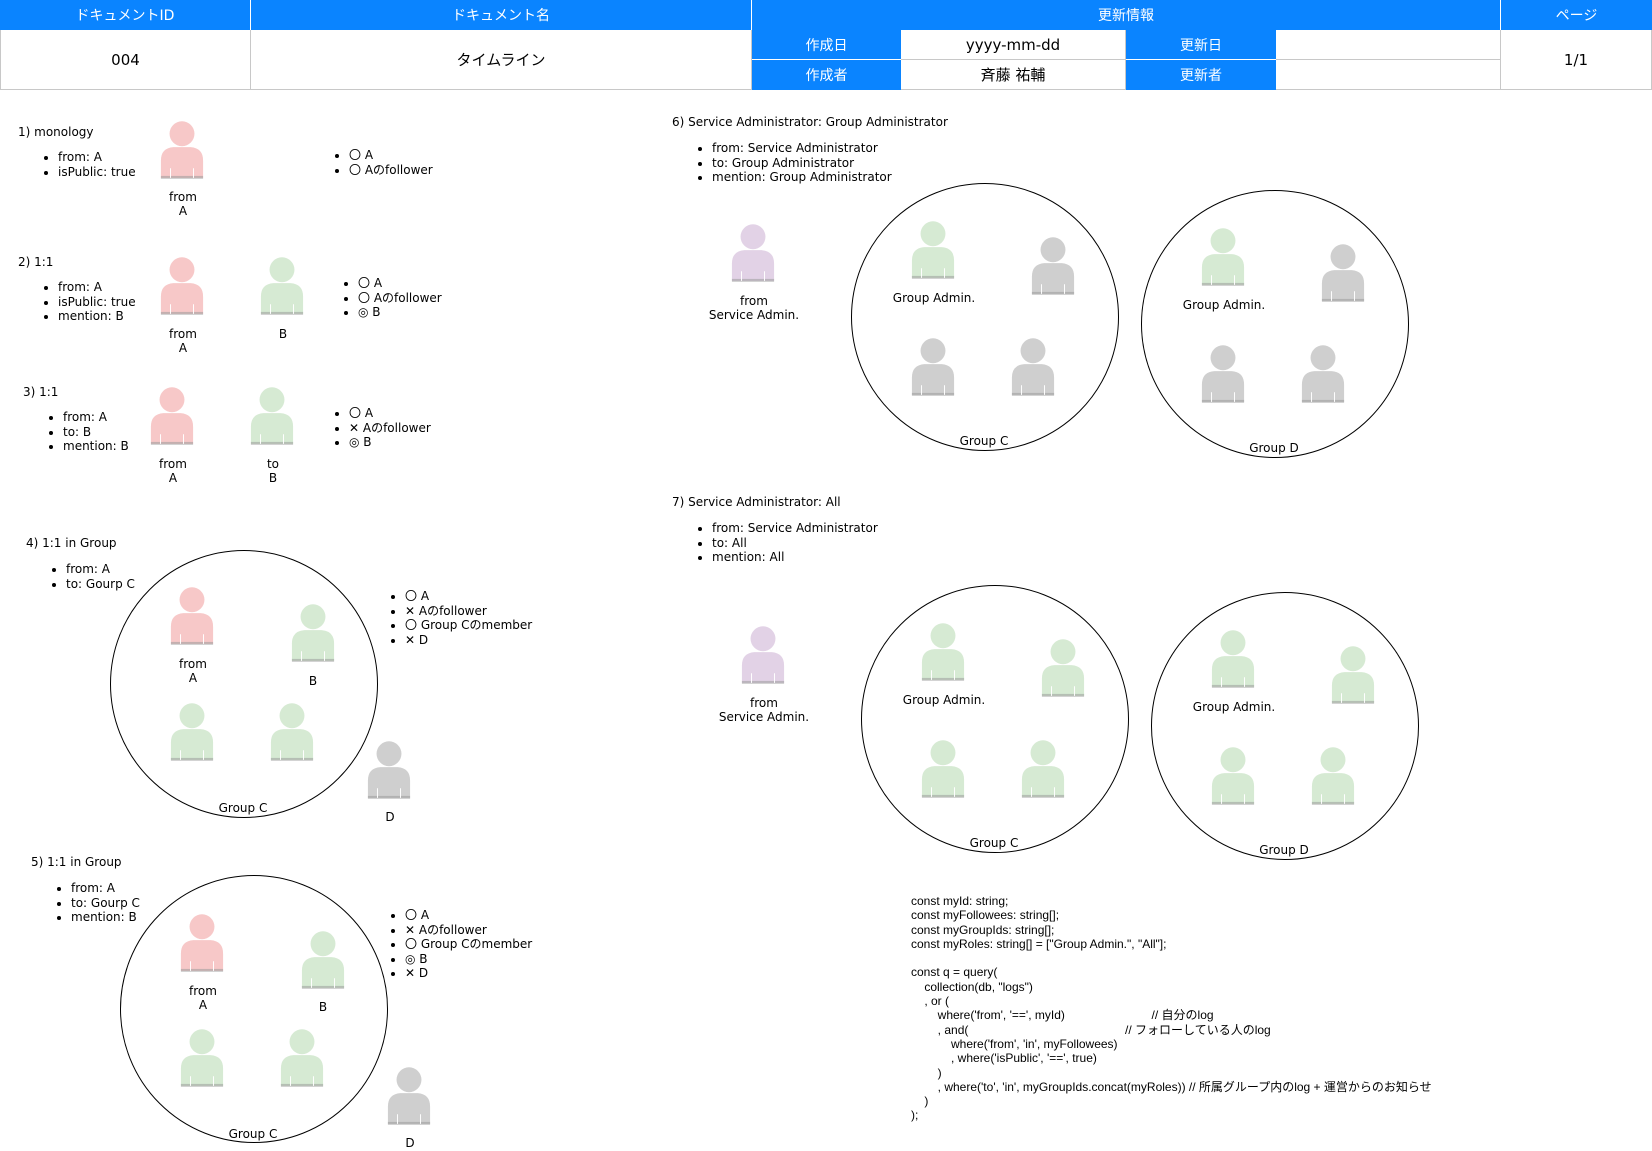  I want to click on update-info-header: 更新情報, so click(1126, 15).